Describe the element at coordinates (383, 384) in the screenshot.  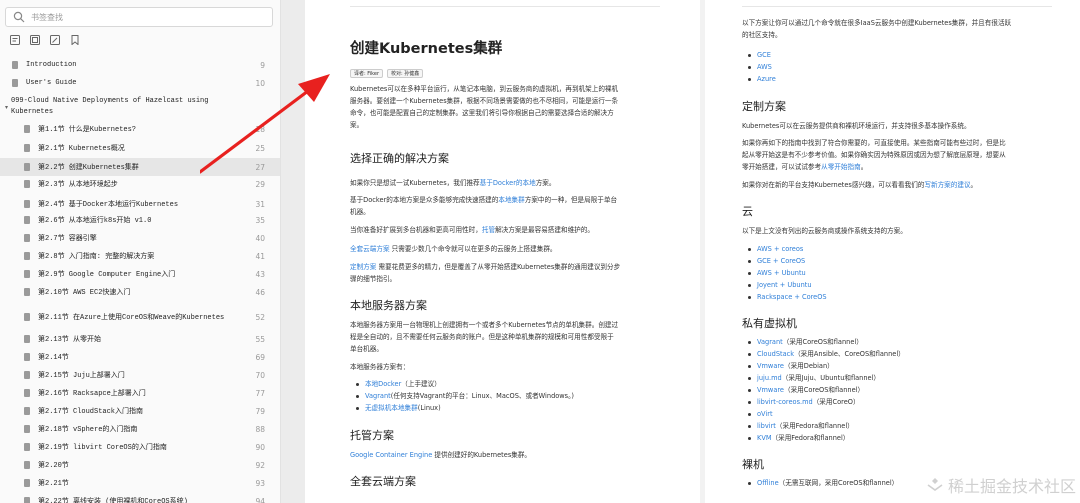
I see `list-link: 本地Docker` at that location.